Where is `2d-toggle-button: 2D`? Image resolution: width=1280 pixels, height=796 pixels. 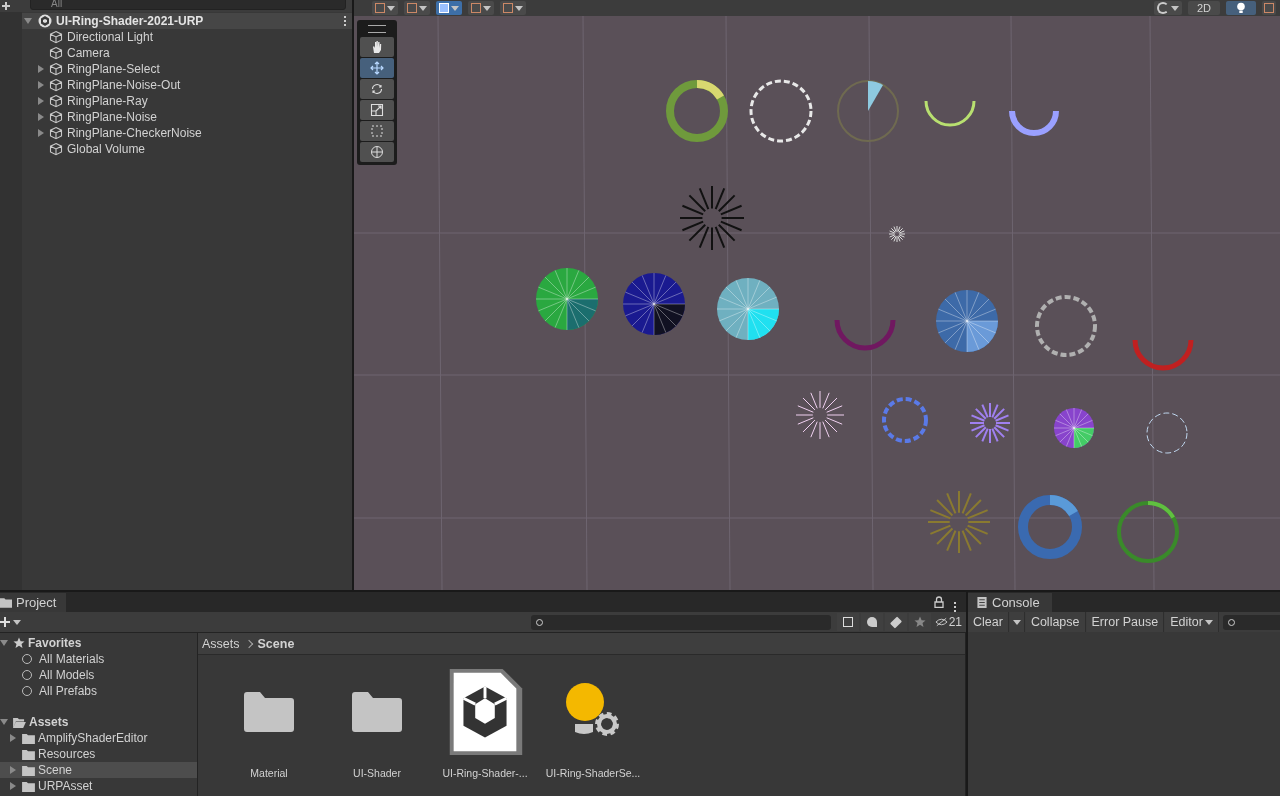 2d-toggle-button: 2D is located at coordinates (1203, 8).